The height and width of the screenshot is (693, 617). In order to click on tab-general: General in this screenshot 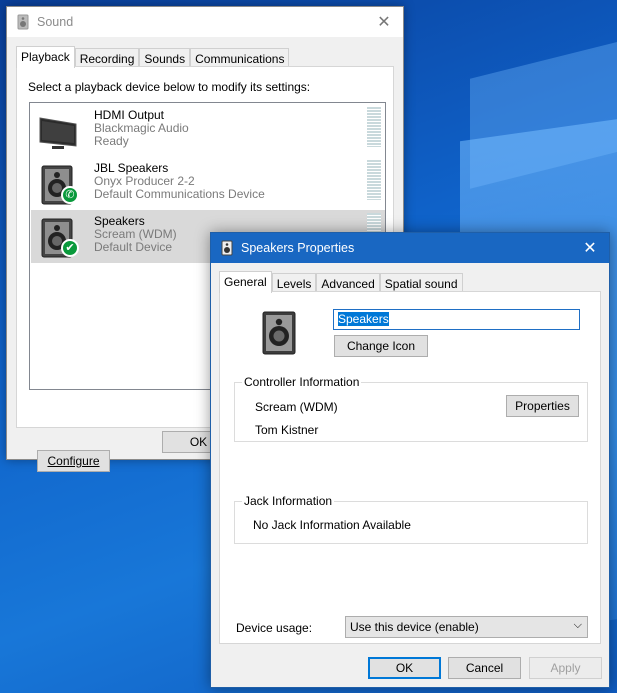, I will do `click(245, 282)`.